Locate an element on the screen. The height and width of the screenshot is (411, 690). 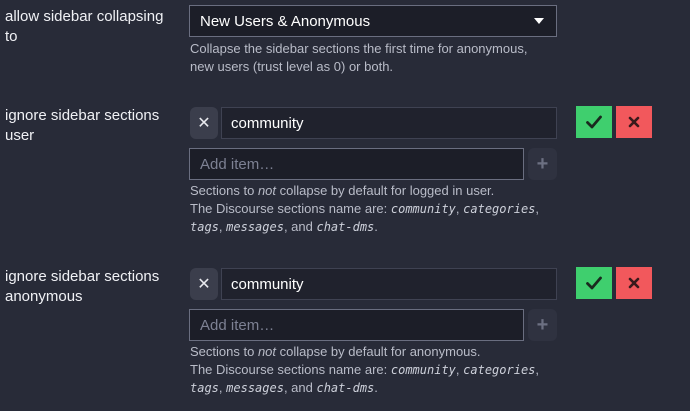
setting-label-user-sections: ignore sidebar sections user is located at coordinates (82, 125).